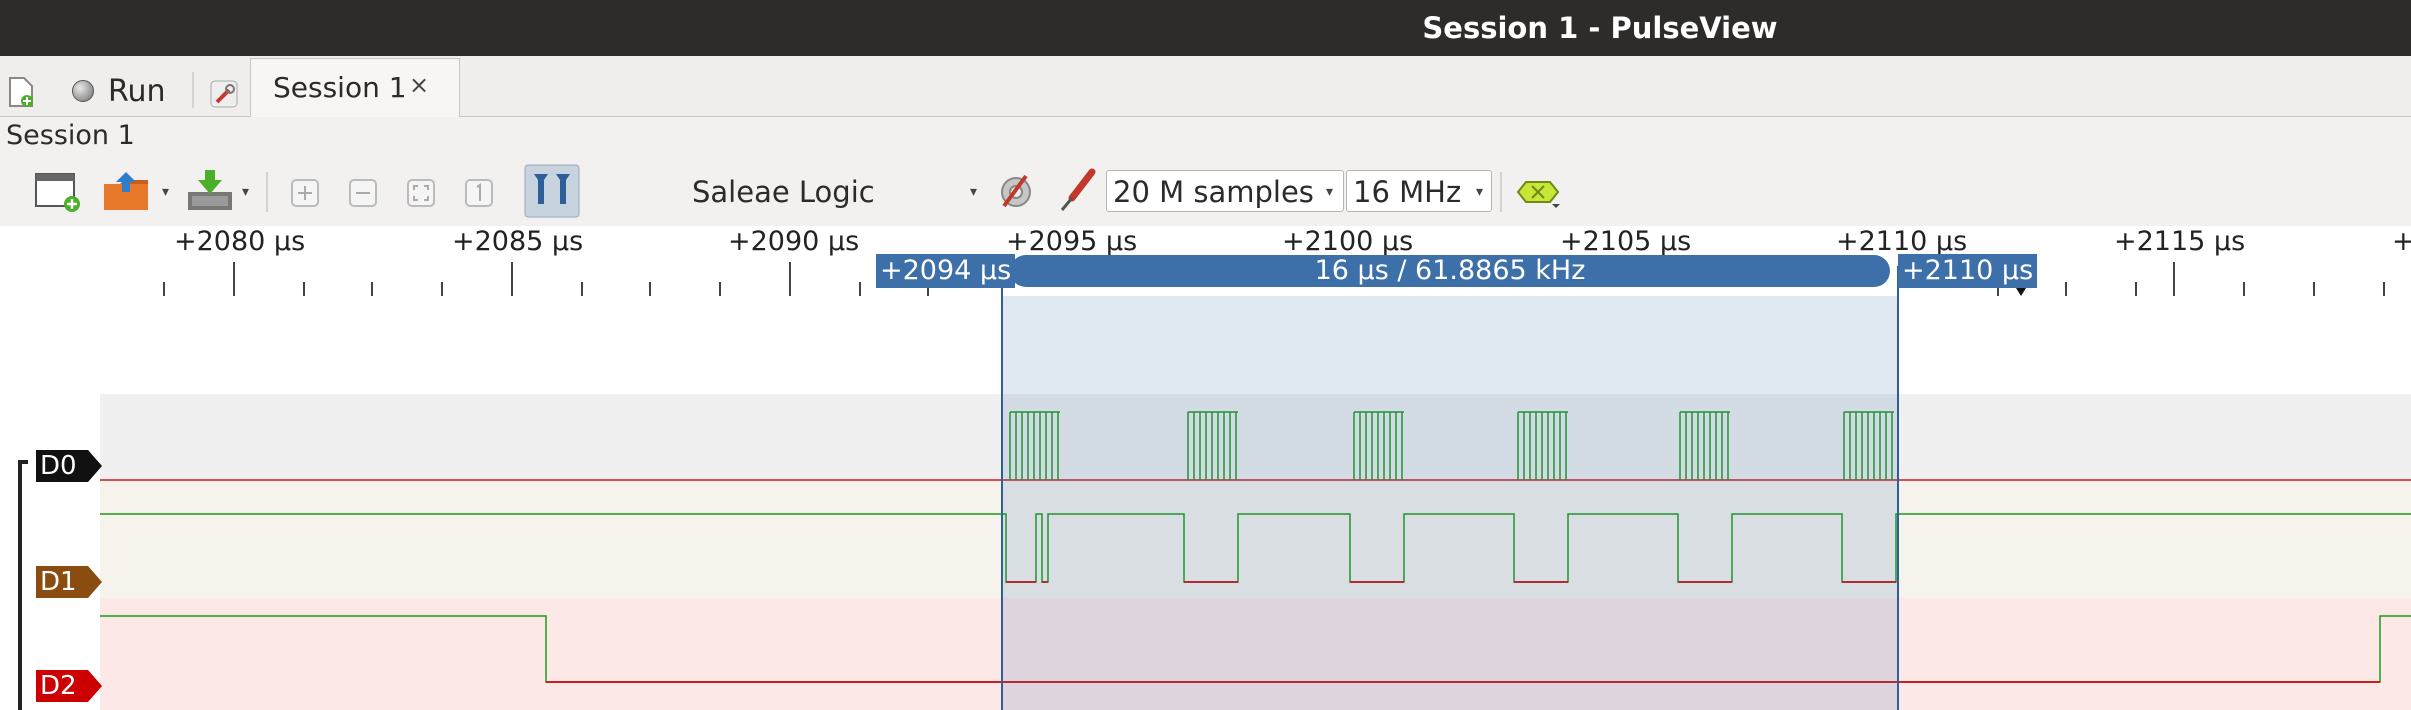  Describe the element at coordinates (1072, 241) in the screenshot. I see `ruler-label: +2095 µs` at that location.